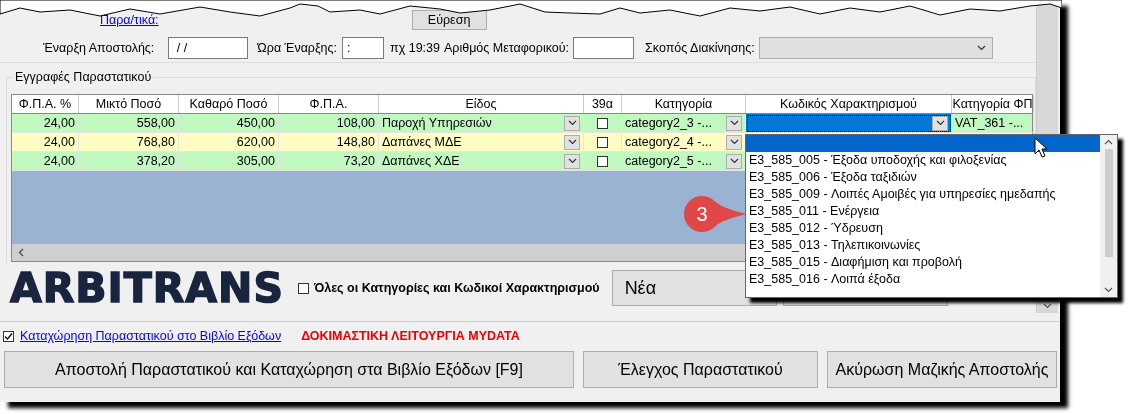 The image size is (1129, 414). Describe the element at coordinates (208, 48) in the screenshot. I see `start-date-field: / /` at that location.